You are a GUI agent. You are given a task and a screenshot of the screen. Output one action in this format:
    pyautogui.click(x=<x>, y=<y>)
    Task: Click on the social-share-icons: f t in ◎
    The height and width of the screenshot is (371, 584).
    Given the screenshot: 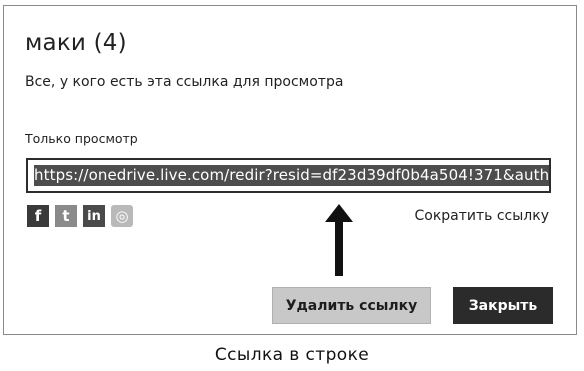 What is the action you would take?
    pyautogui.click(x=80, y=216)
    